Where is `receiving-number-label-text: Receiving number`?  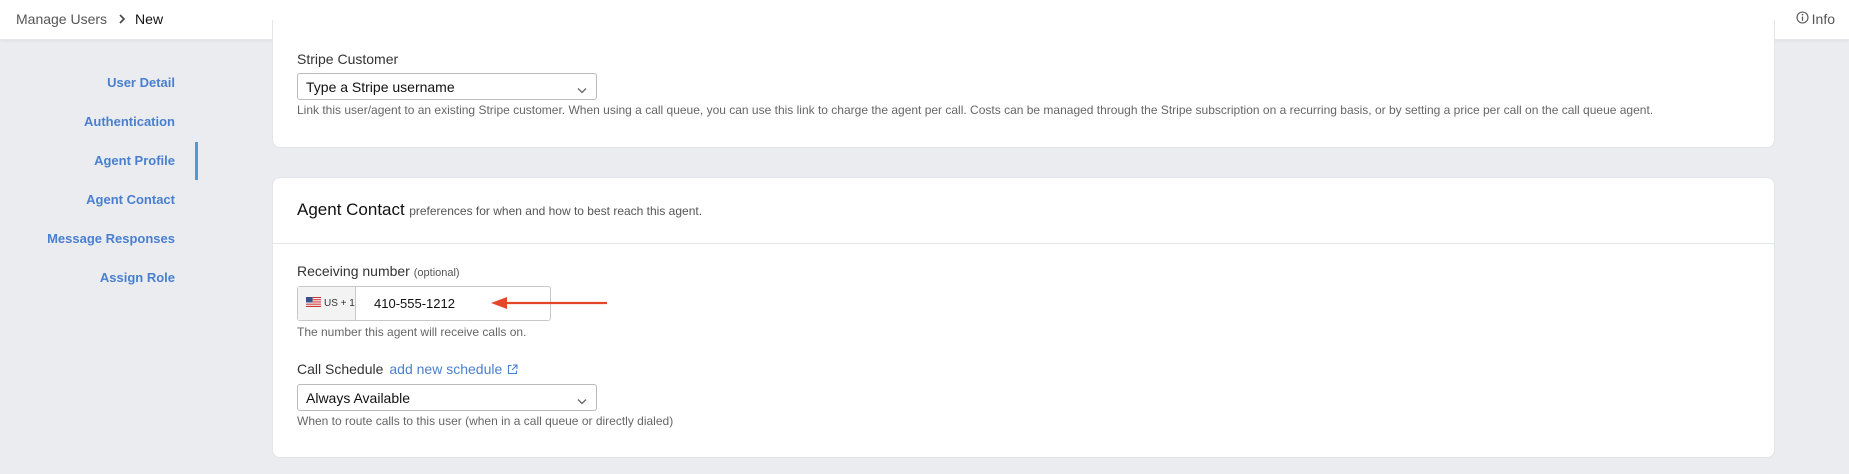
receiving-number-label-text: Receiving number is located at coordinates (353, 271).